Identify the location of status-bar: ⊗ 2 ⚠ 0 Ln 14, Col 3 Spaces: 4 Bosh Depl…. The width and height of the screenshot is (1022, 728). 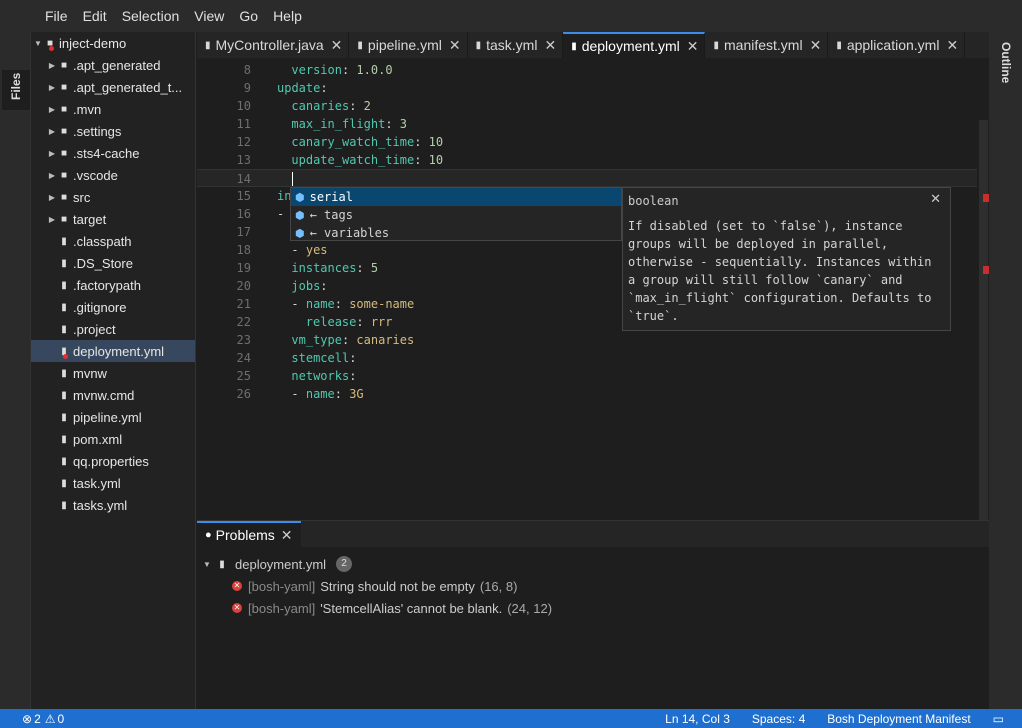
(511, 718).